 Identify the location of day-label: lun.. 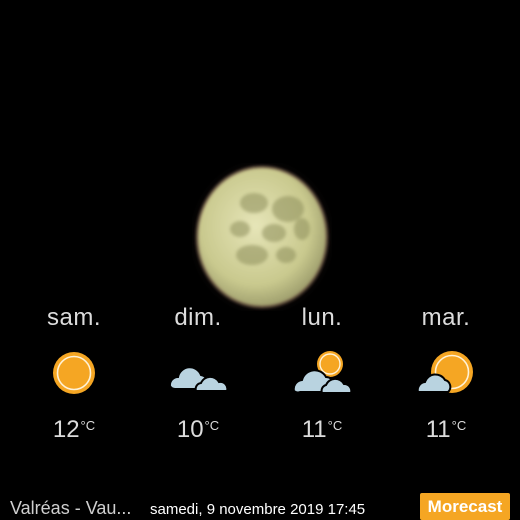
(322, 317).